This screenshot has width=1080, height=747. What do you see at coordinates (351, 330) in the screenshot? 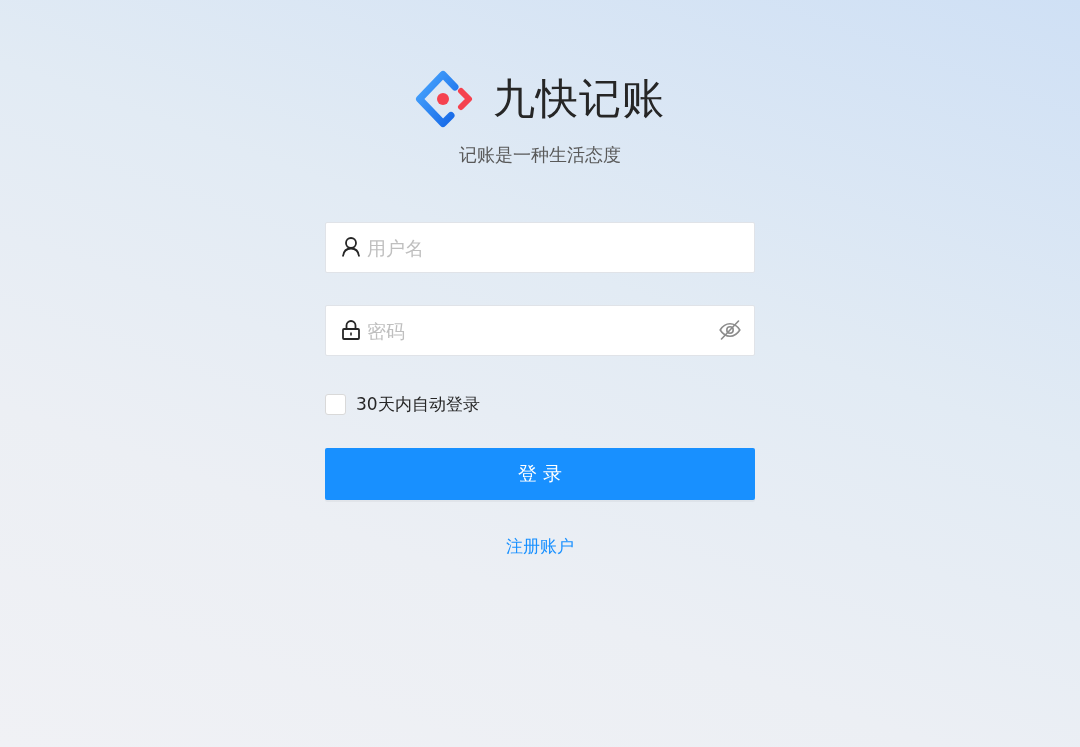
I see `lock-icon` at bounding box center [351, 330].